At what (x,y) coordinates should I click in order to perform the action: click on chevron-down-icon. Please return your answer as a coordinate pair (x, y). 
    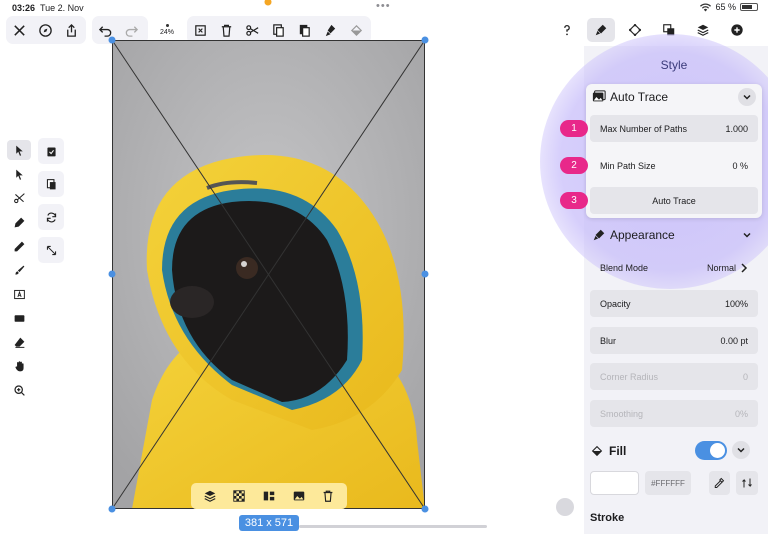
    Looking at the image, I should click on (747, 235).